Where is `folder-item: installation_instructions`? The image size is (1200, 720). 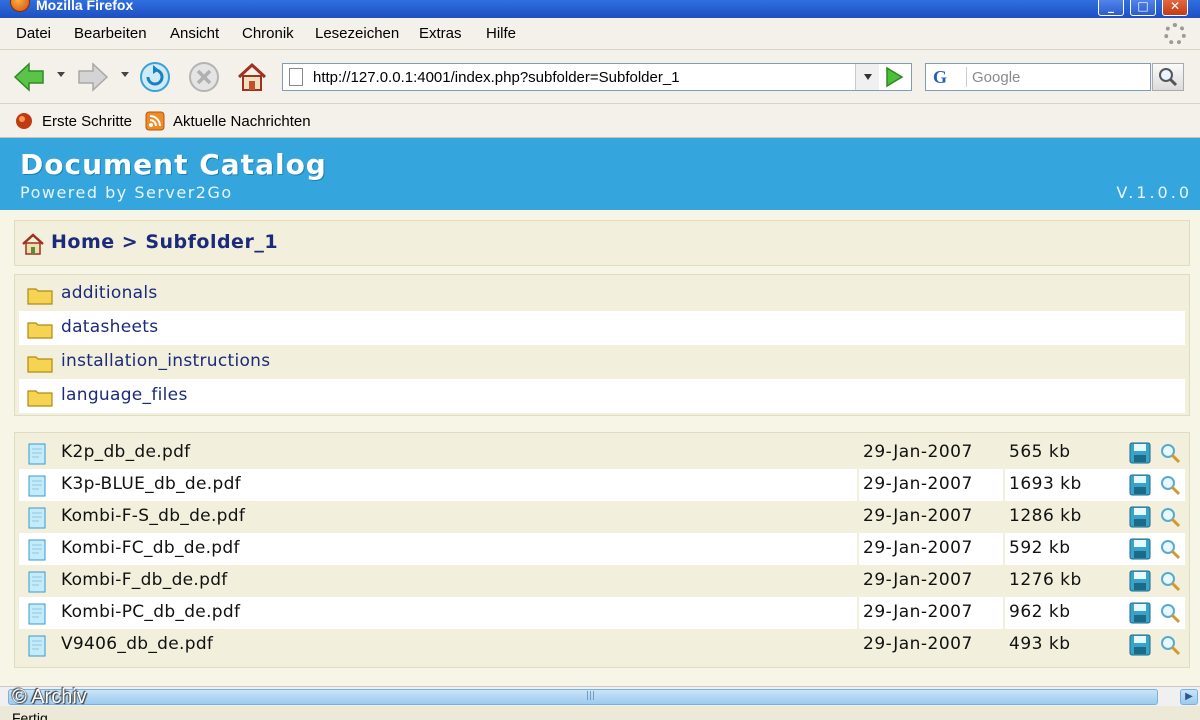
folder-item: installation_instructions is located at coordinates (602, 362).